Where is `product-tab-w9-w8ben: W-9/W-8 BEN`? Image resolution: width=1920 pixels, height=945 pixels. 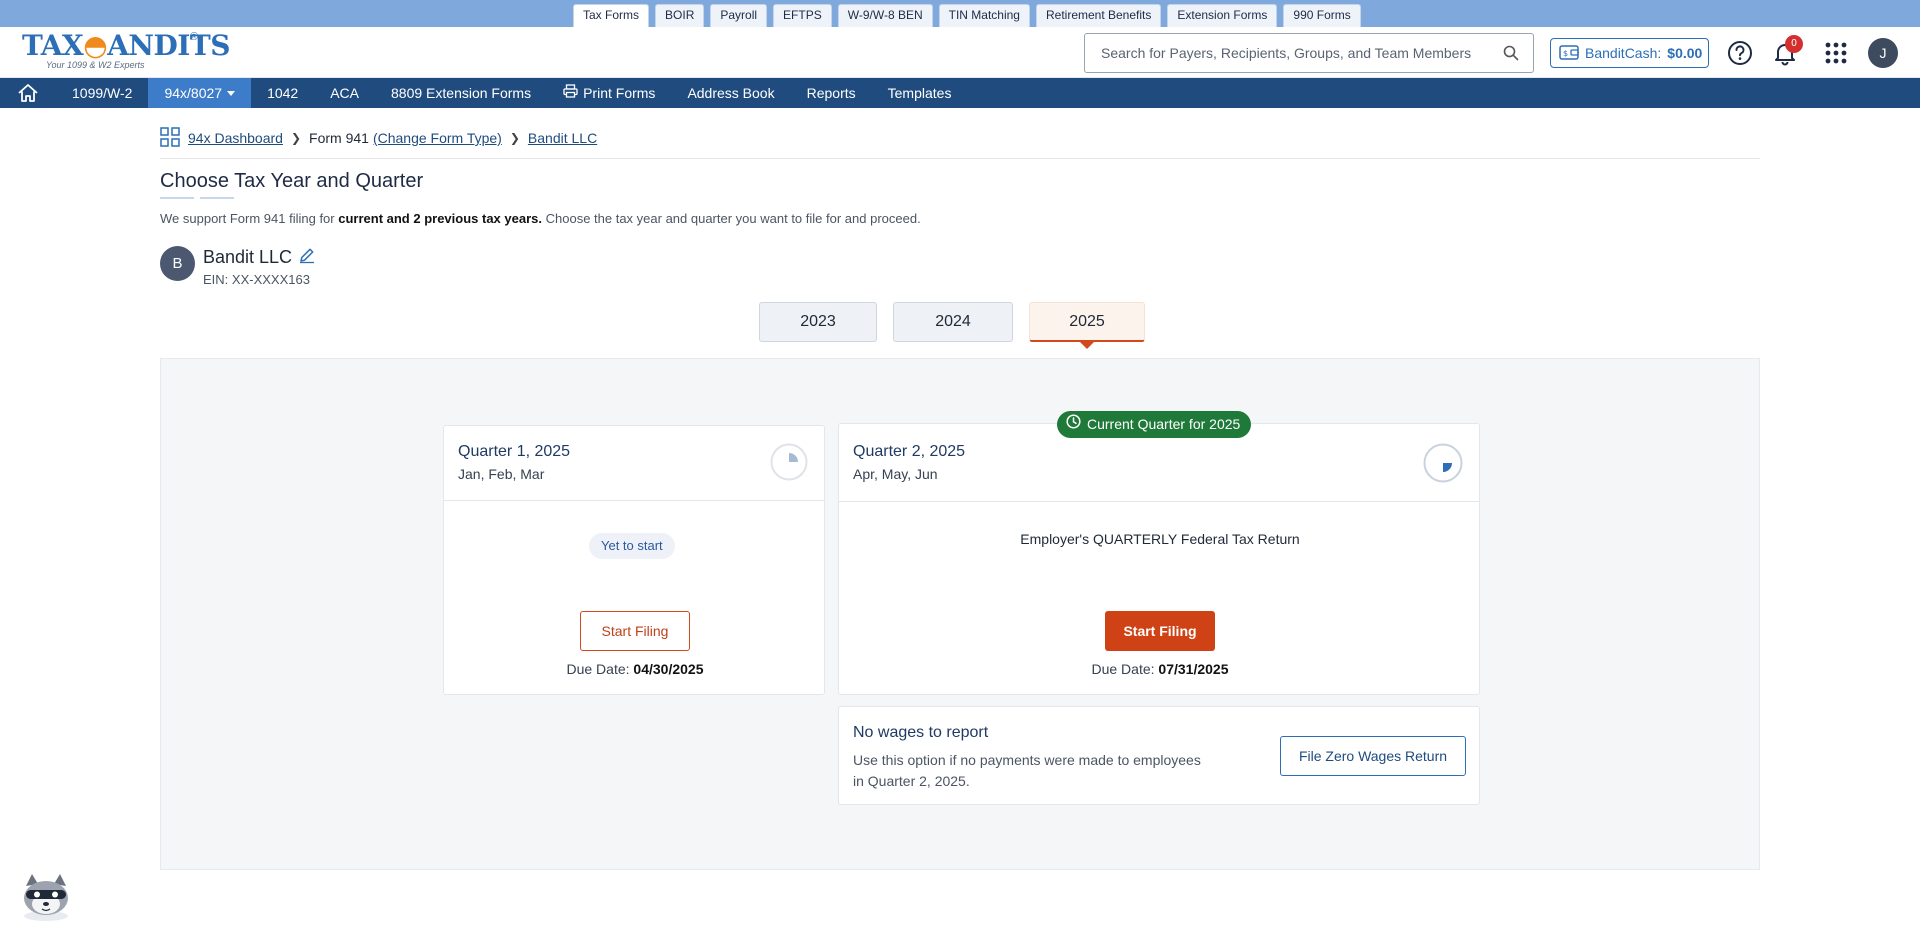
product-tab-w9-w8ben: W-9/W-8 BEN is located at coordinates (885, 15).